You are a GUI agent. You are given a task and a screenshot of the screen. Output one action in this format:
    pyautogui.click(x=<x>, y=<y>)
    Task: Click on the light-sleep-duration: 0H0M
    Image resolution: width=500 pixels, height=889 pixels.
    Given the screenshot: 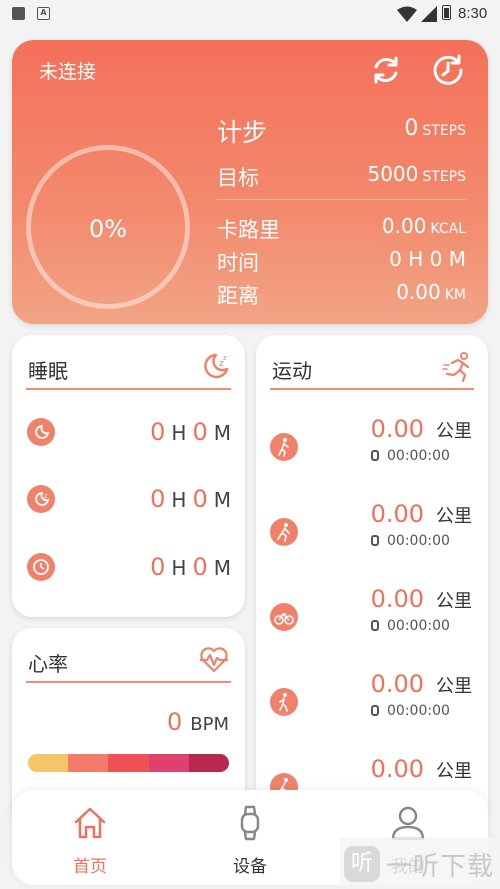 What is the action you would take?
    pyautogui.click(x=190, y=499)
    